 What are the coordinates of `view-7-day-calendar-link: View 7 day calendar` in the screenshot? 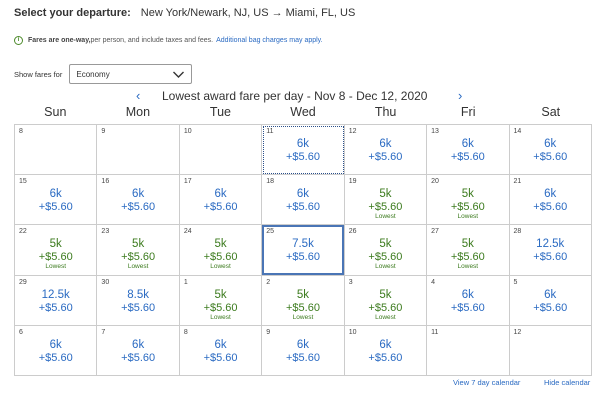 It's located at (486, 382).